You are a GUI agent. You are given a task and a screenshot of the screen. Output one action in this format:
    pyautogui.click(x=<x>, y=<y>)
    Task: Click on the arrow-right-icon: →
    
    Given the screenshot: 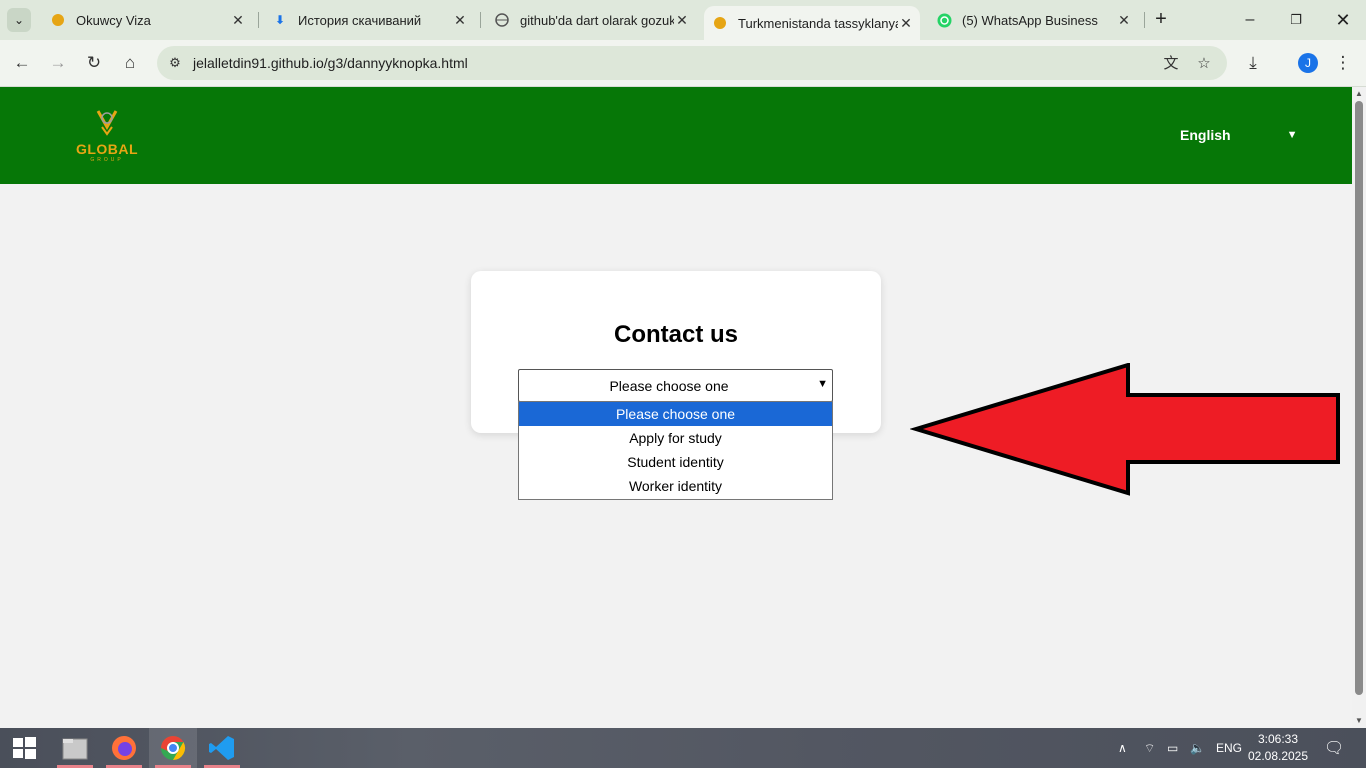 What is the action you would take?
    pyautogui.click(x=58, y=62)
    